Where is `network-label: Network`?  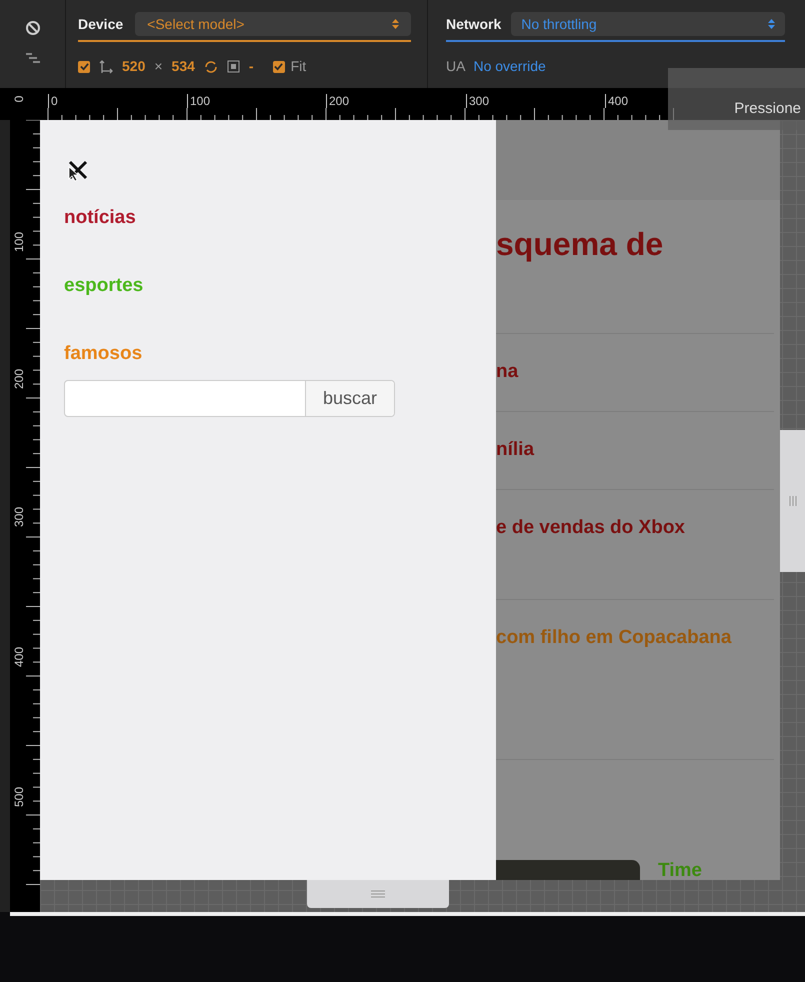 network-label: Network is located at coordinates (474, 24).